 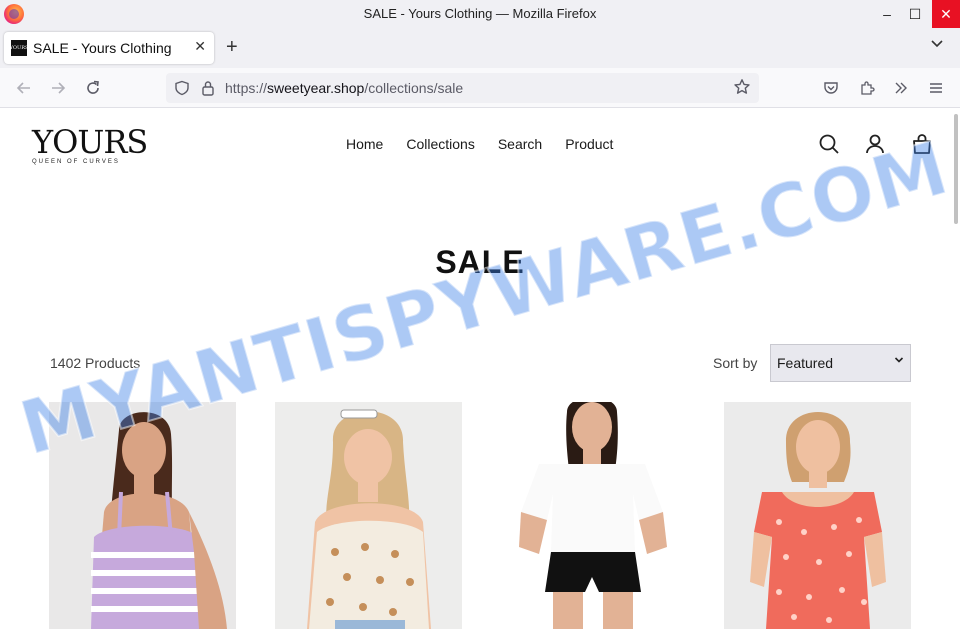 I want to click on site-logo: YOURS QUEEN OF CURVES, so click(x=90, y=144).